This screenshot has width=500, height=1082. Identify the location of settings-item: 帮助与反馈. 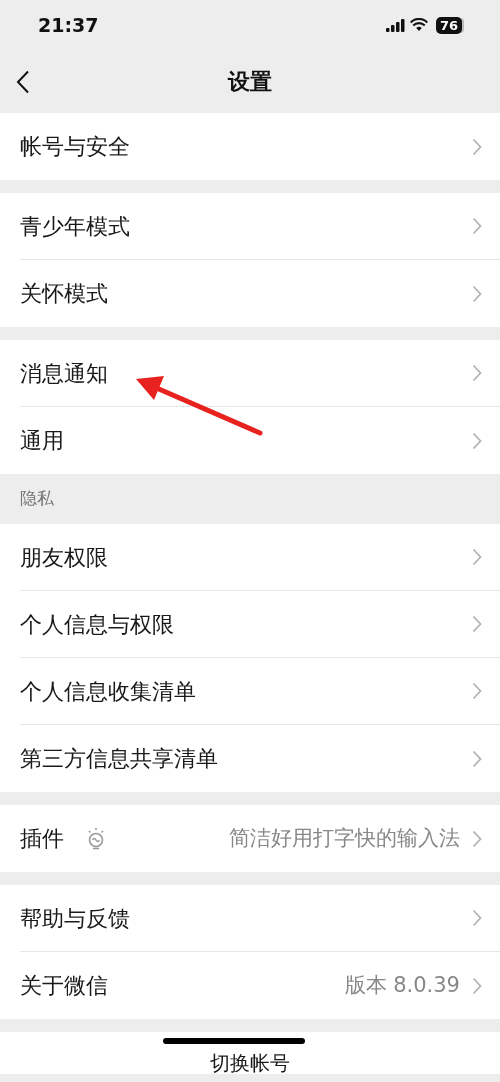
(75, 918).